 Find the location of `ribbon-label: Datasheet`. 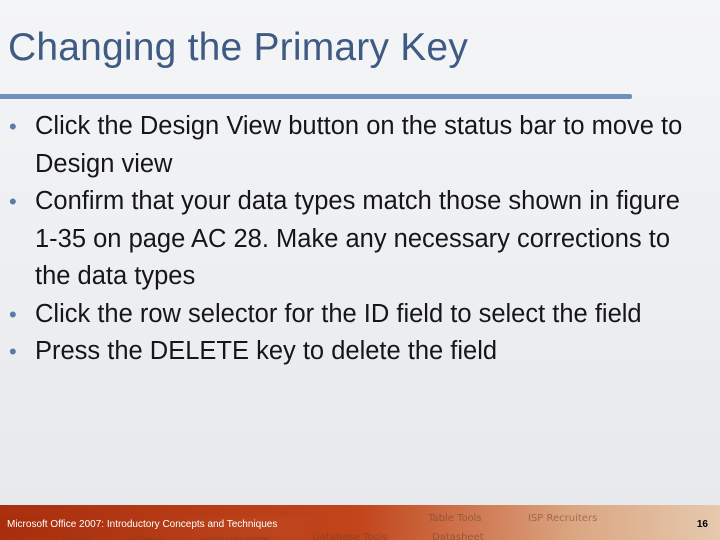

ribbon-label: Datasheet is located at coordinates (458, 536).